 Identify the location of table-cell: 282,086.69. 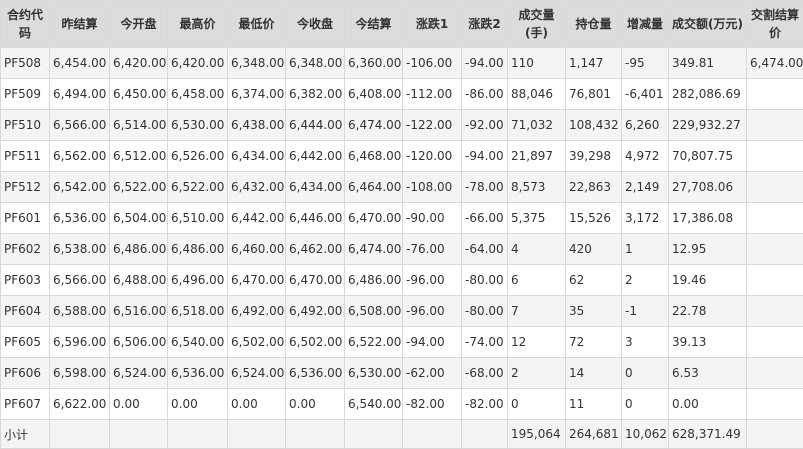
(708, 94).